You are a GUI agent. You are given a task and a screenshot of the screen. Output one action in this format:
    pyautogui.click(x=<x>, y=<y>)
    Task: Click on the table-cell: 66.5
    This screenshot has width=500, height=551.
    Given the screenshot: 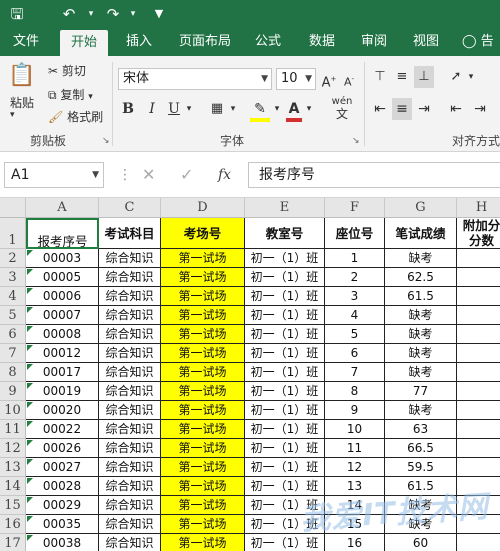 What is the action you would take?
    pyautogui.click(x=421, y=448)
    